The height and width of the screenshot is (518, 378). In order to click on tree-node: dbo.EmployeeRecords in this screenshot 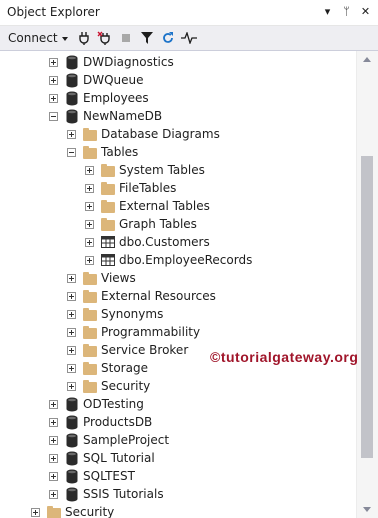, I will do `click(178, 260)`.